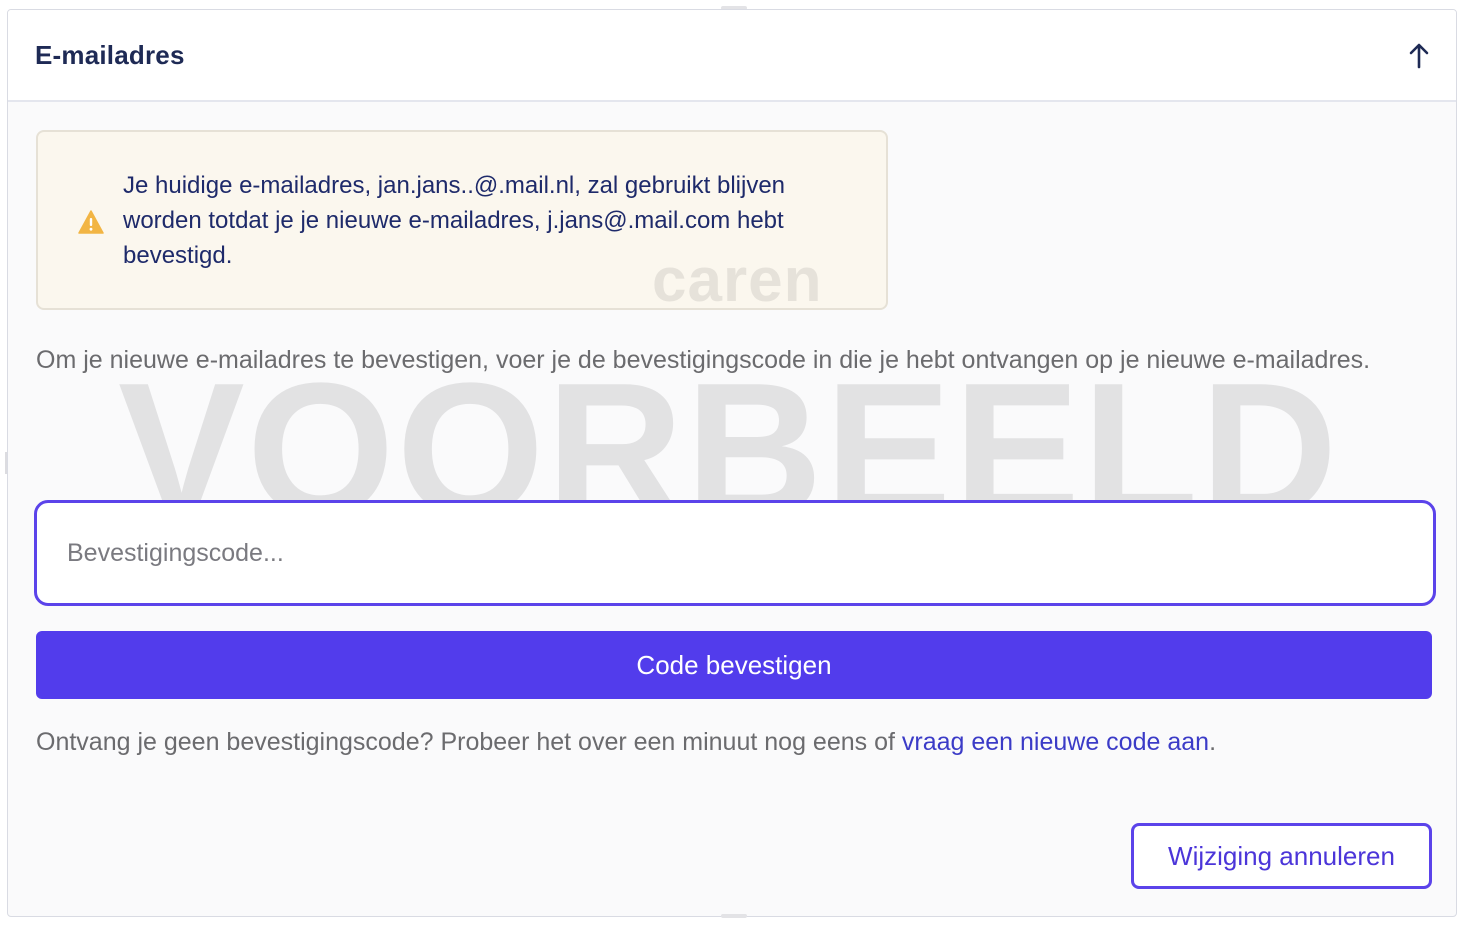 This screenshot has width=1468, height=934. Describe the element at coordinates (734, 916) in the screenshot. I see `bottom-drag-handle` at that location.